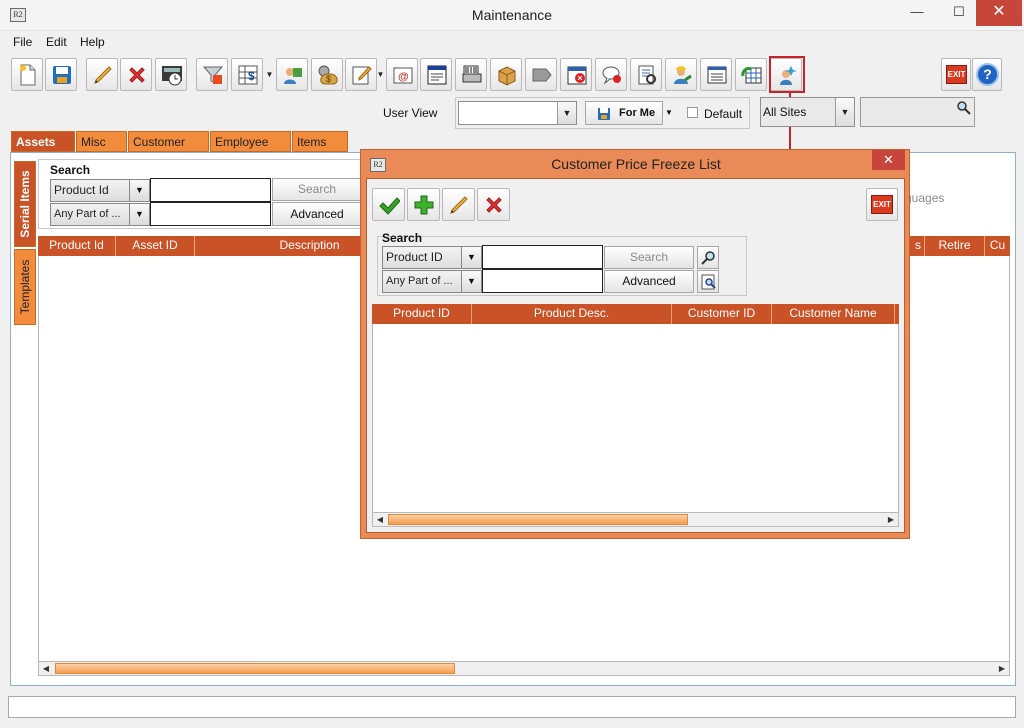 Image resolution: width=1024 pixels, height=728 pixels. What do you see at coordinates (155, 246) in the screenshot?
I see `col-asset-id: Asset ID` at bounding box center [155, 246].